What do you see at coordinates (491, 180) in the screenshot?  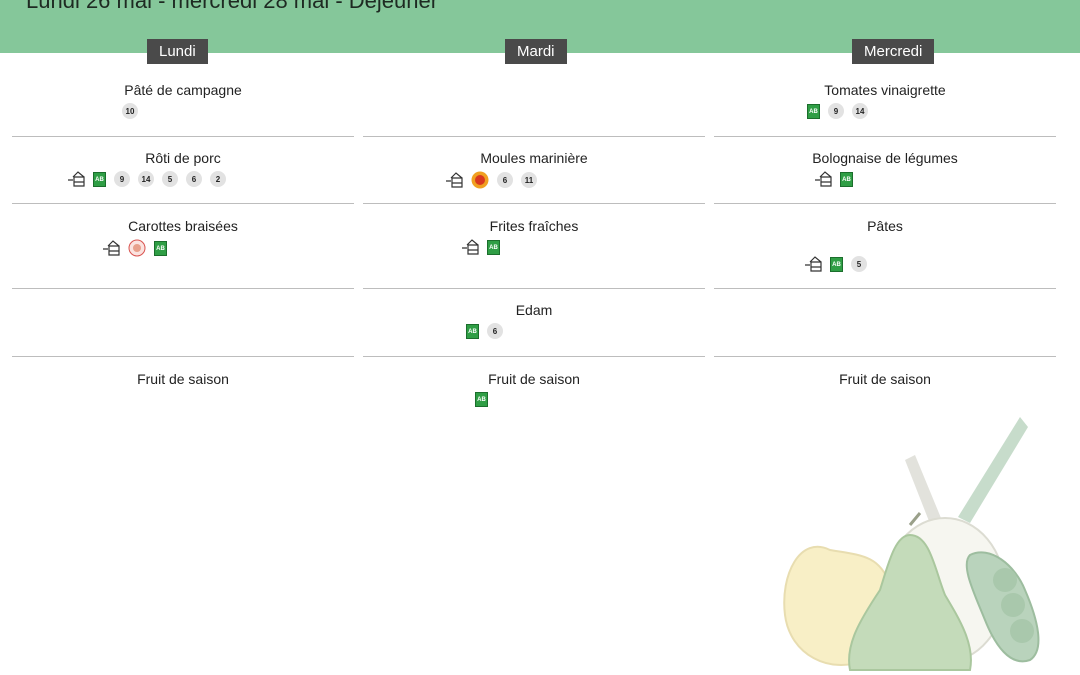 I see `dish-badges: 6 11` at bounding box center [491, 180].